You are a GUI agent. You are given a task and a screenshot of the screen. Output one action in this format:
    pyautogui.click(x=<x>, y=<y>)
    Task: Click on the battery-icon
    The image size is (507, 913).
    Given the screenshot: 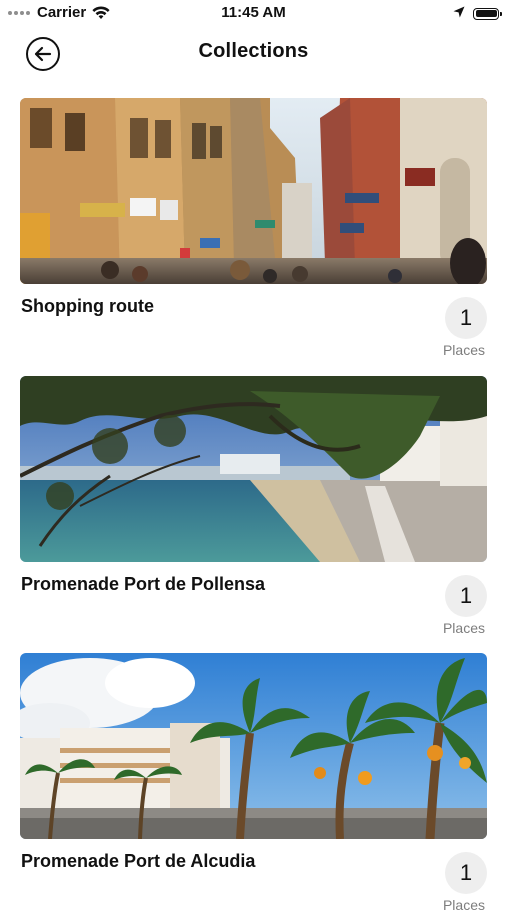 What is the action you would take?
    pyautogui.click(x=487, y=13)
    